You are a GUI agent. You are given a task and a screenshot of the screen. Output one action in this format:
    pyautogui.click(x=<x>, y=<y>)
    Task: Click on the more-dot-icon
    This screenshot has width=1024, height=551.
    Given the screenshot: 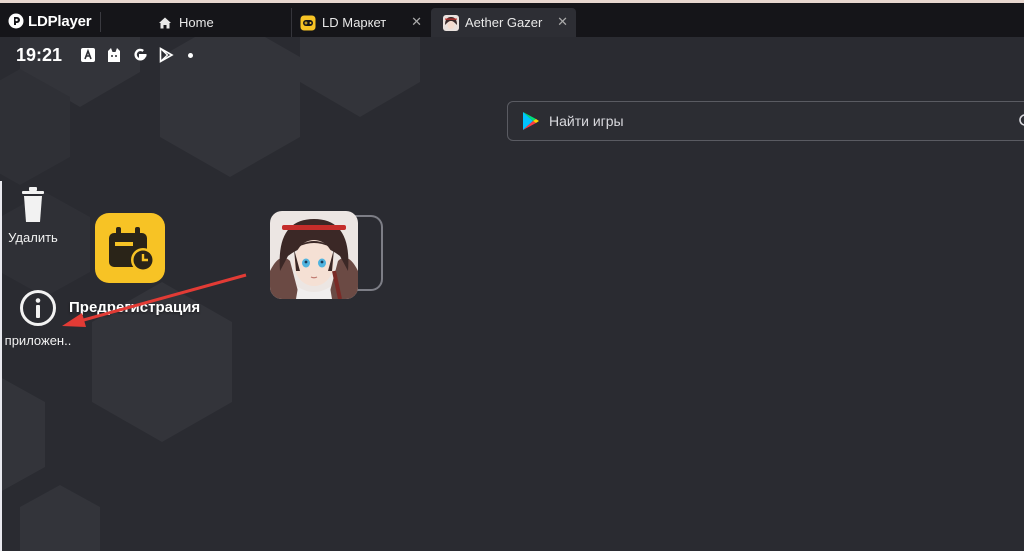 What is the action you would take?
    pyautogui.click(x=191, y=55)
    